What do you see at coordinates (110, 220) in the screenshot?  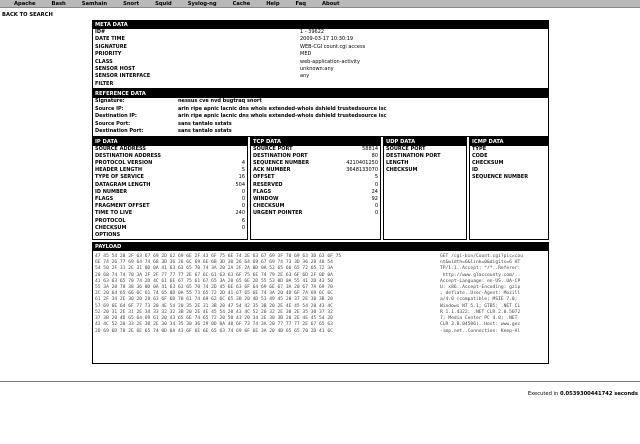 I see `ip-field-label: PROTOCOL` at bounding box center [110, 220].